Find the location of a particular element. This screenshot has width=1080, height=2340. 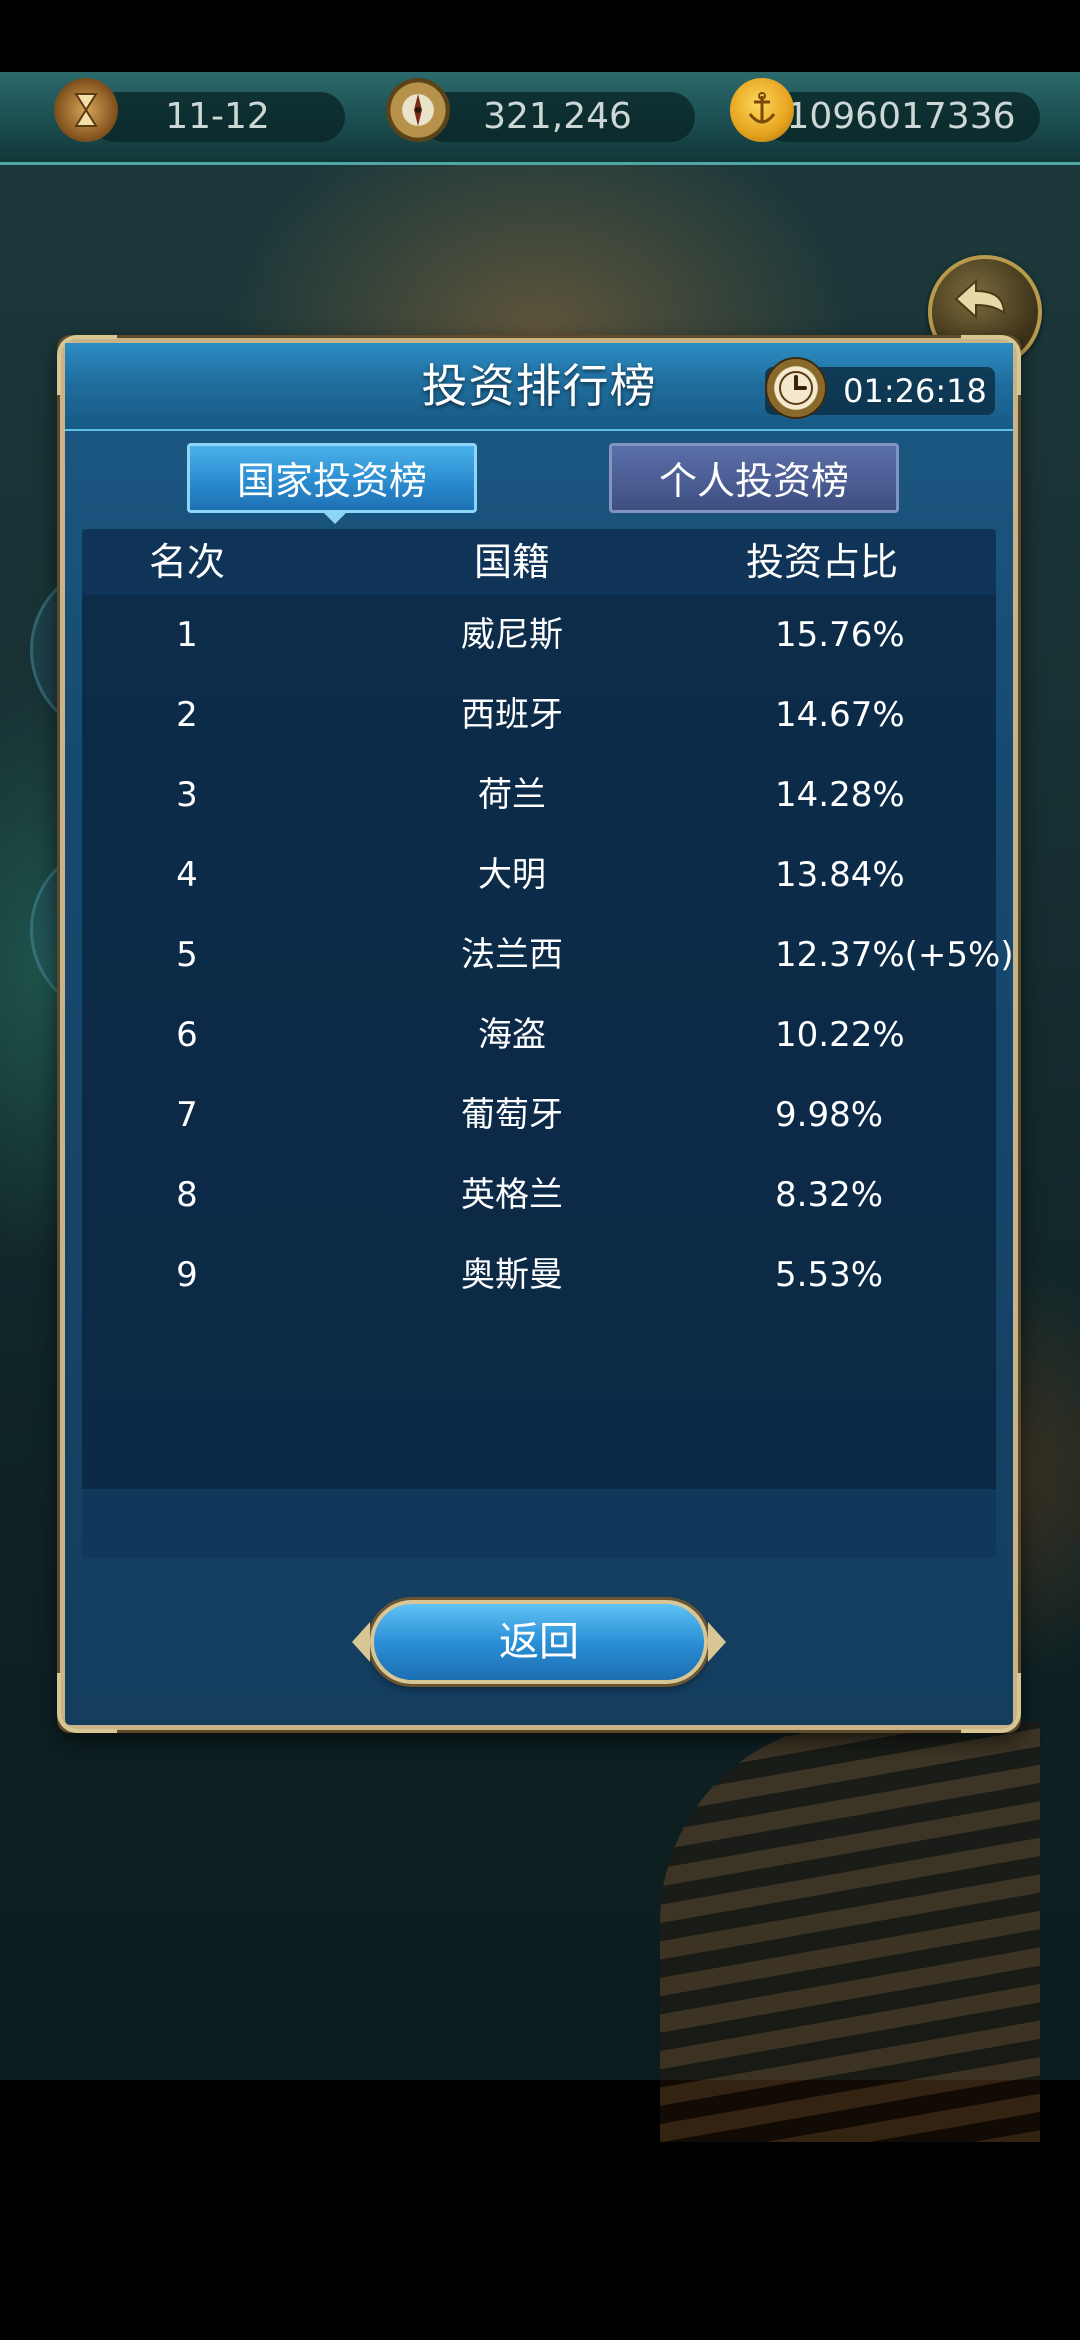

table-row: 6 海盗 10.22% is located at coordinates (539, 1035).